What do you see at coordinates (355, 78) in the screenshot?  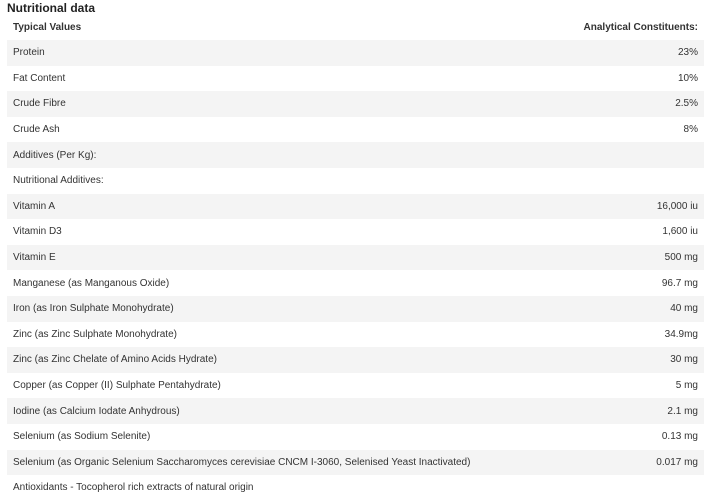 I see `table-row: Fat Content 10%` at bounding box center [355, 78].